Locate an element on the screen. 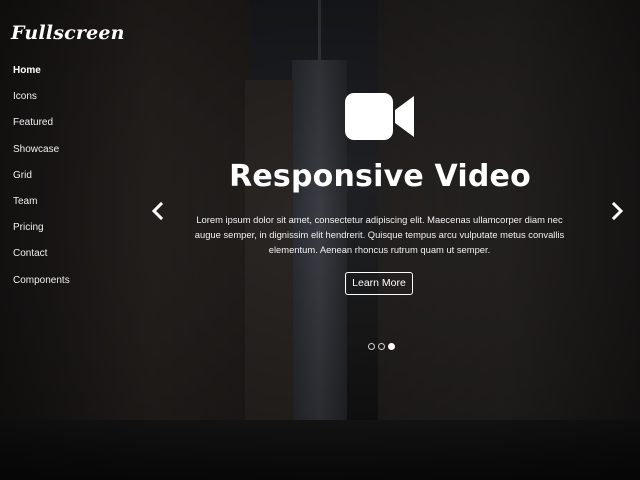 This screenshot has height=480, width=640. carousel-next-button is located at coordinates (617, 211).